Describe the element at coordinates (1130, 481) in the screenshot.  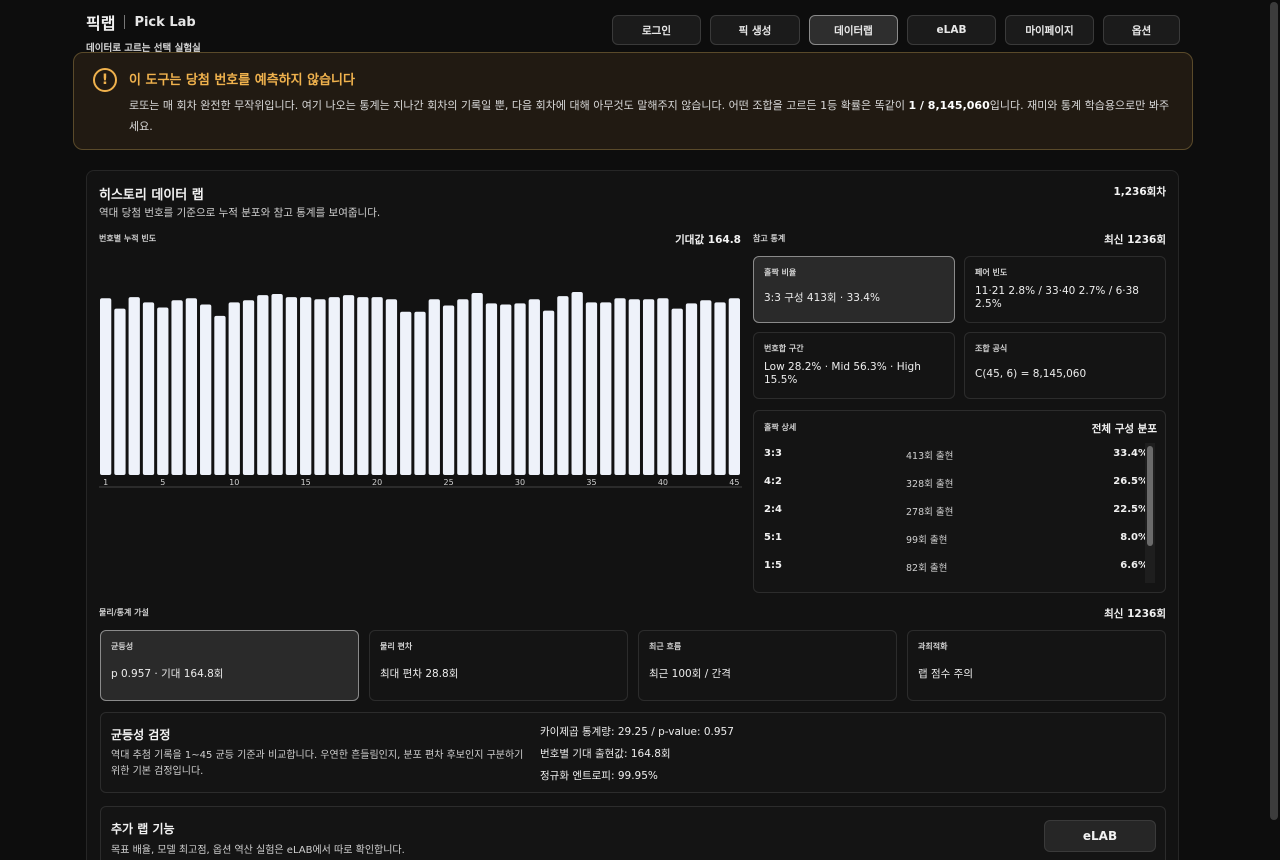
I see `odd-even-pct: 26.5%` at that location.